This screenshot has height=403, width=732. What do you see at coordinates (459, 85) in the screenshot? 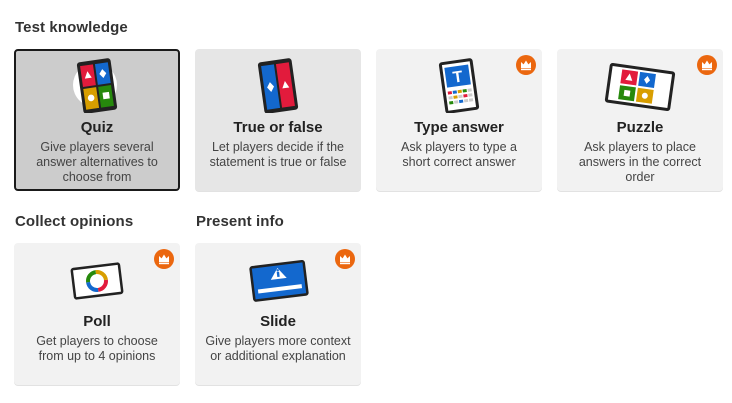
I see `type-answer-icon: T` at bounding box center [459, 85].